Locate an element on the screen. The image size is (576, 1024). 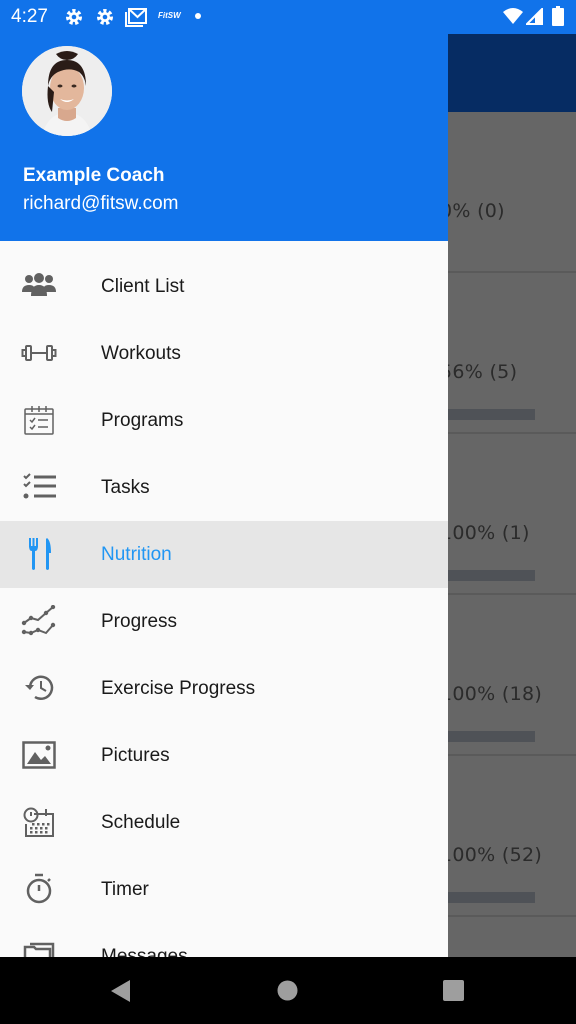
menu-item-label: Exercise Progress is located at coordinates (178, 688).